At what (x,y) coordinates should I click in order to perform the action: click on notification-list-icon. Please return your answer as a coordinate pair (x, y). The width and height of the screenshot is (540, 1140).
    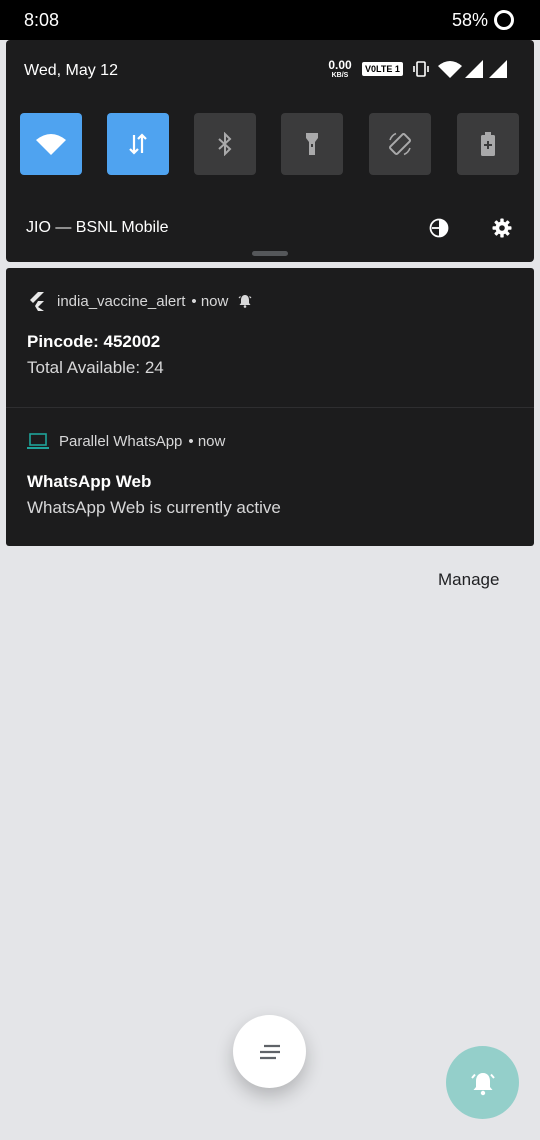
    Looking at the image, I should click on (269, 1051).